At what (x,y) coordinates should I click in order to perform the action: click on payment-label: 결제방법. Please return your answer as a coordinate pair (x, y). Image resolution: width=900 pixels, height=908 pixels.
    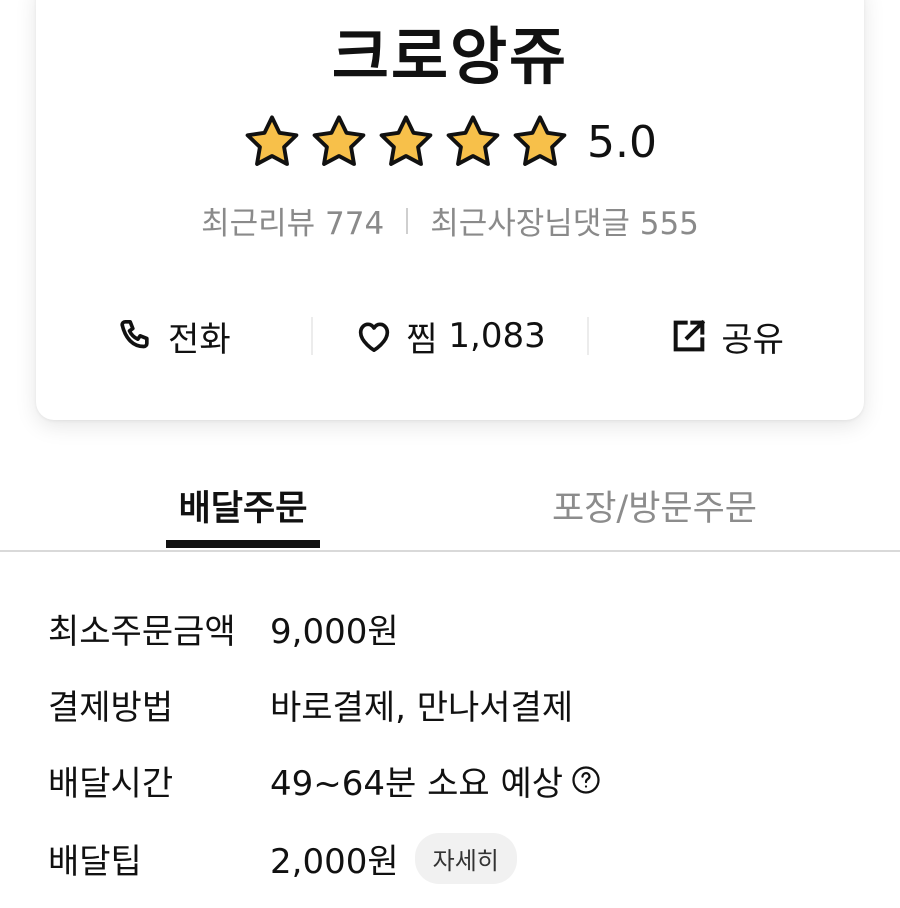
    Looking at the image, I should click on (111, 707).